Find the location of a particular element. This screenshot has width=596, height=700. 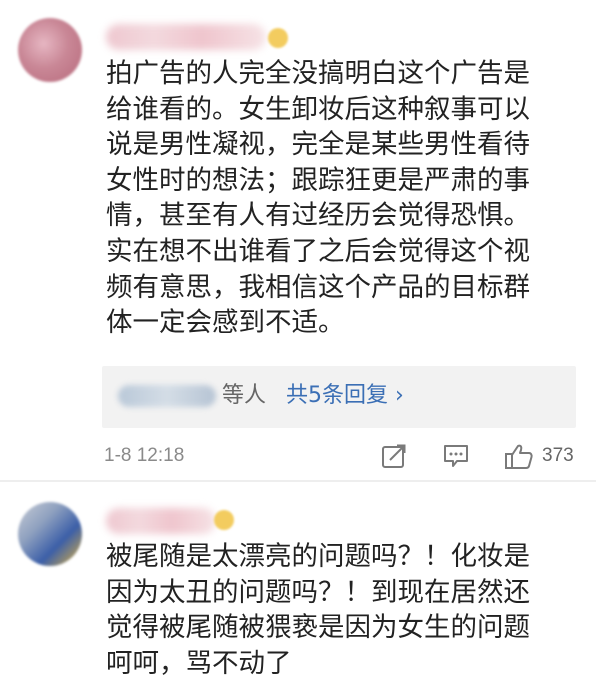

comment-timestamp: 1-8 12:18 is located at coordinates (144, 455).